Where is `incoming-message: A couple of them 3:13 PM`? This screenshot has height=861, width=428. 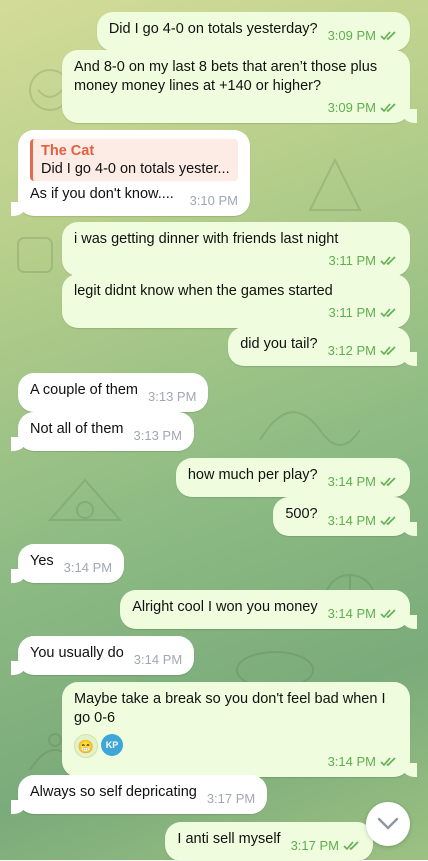
incoming-message: A couple of them 3:13 PM is located at coordinates (113, 392).